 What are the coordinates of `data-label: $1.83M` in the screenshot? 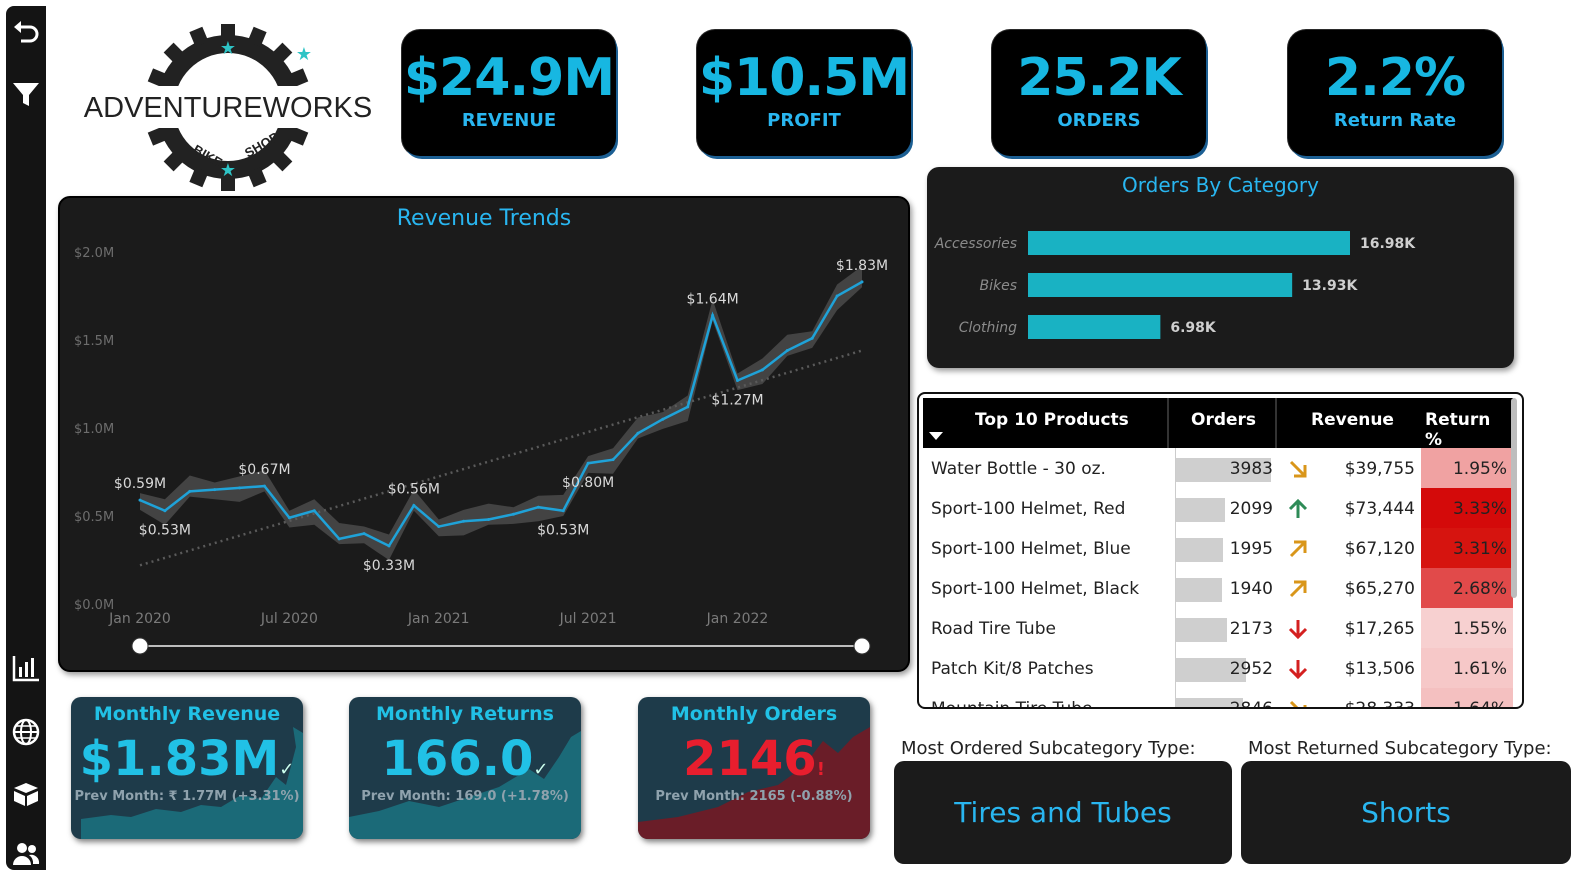 It's located at (862, 266).